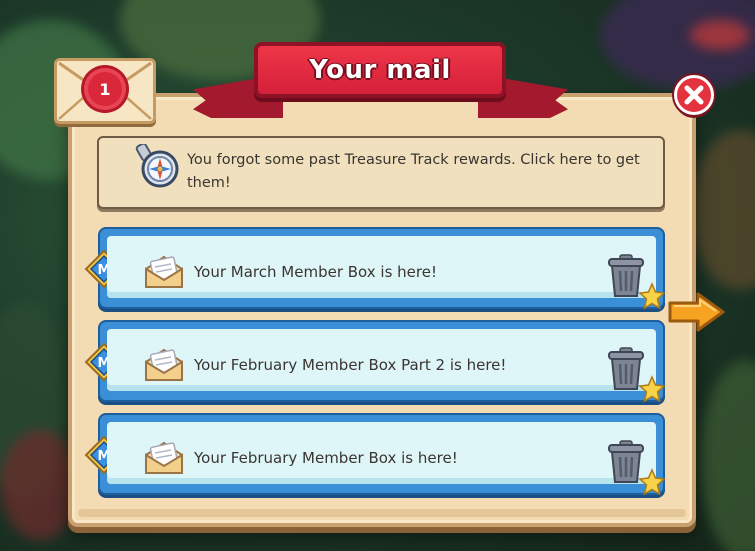  I want to click on compass-watch-icon, so click(157, 166).